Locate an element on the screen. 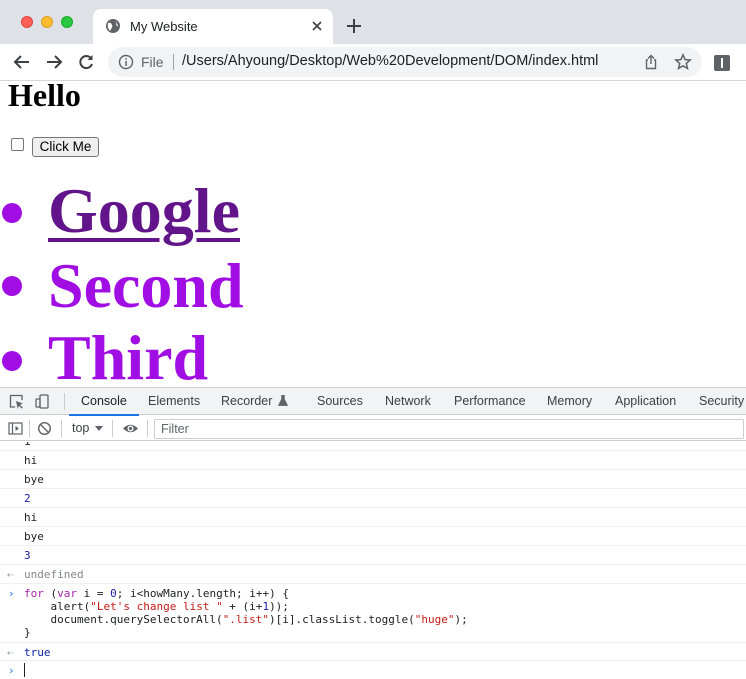 Image resolution: width=746 pixels, height=679 pixels. tab-performance: Performance is located at coordinates (490, 401).